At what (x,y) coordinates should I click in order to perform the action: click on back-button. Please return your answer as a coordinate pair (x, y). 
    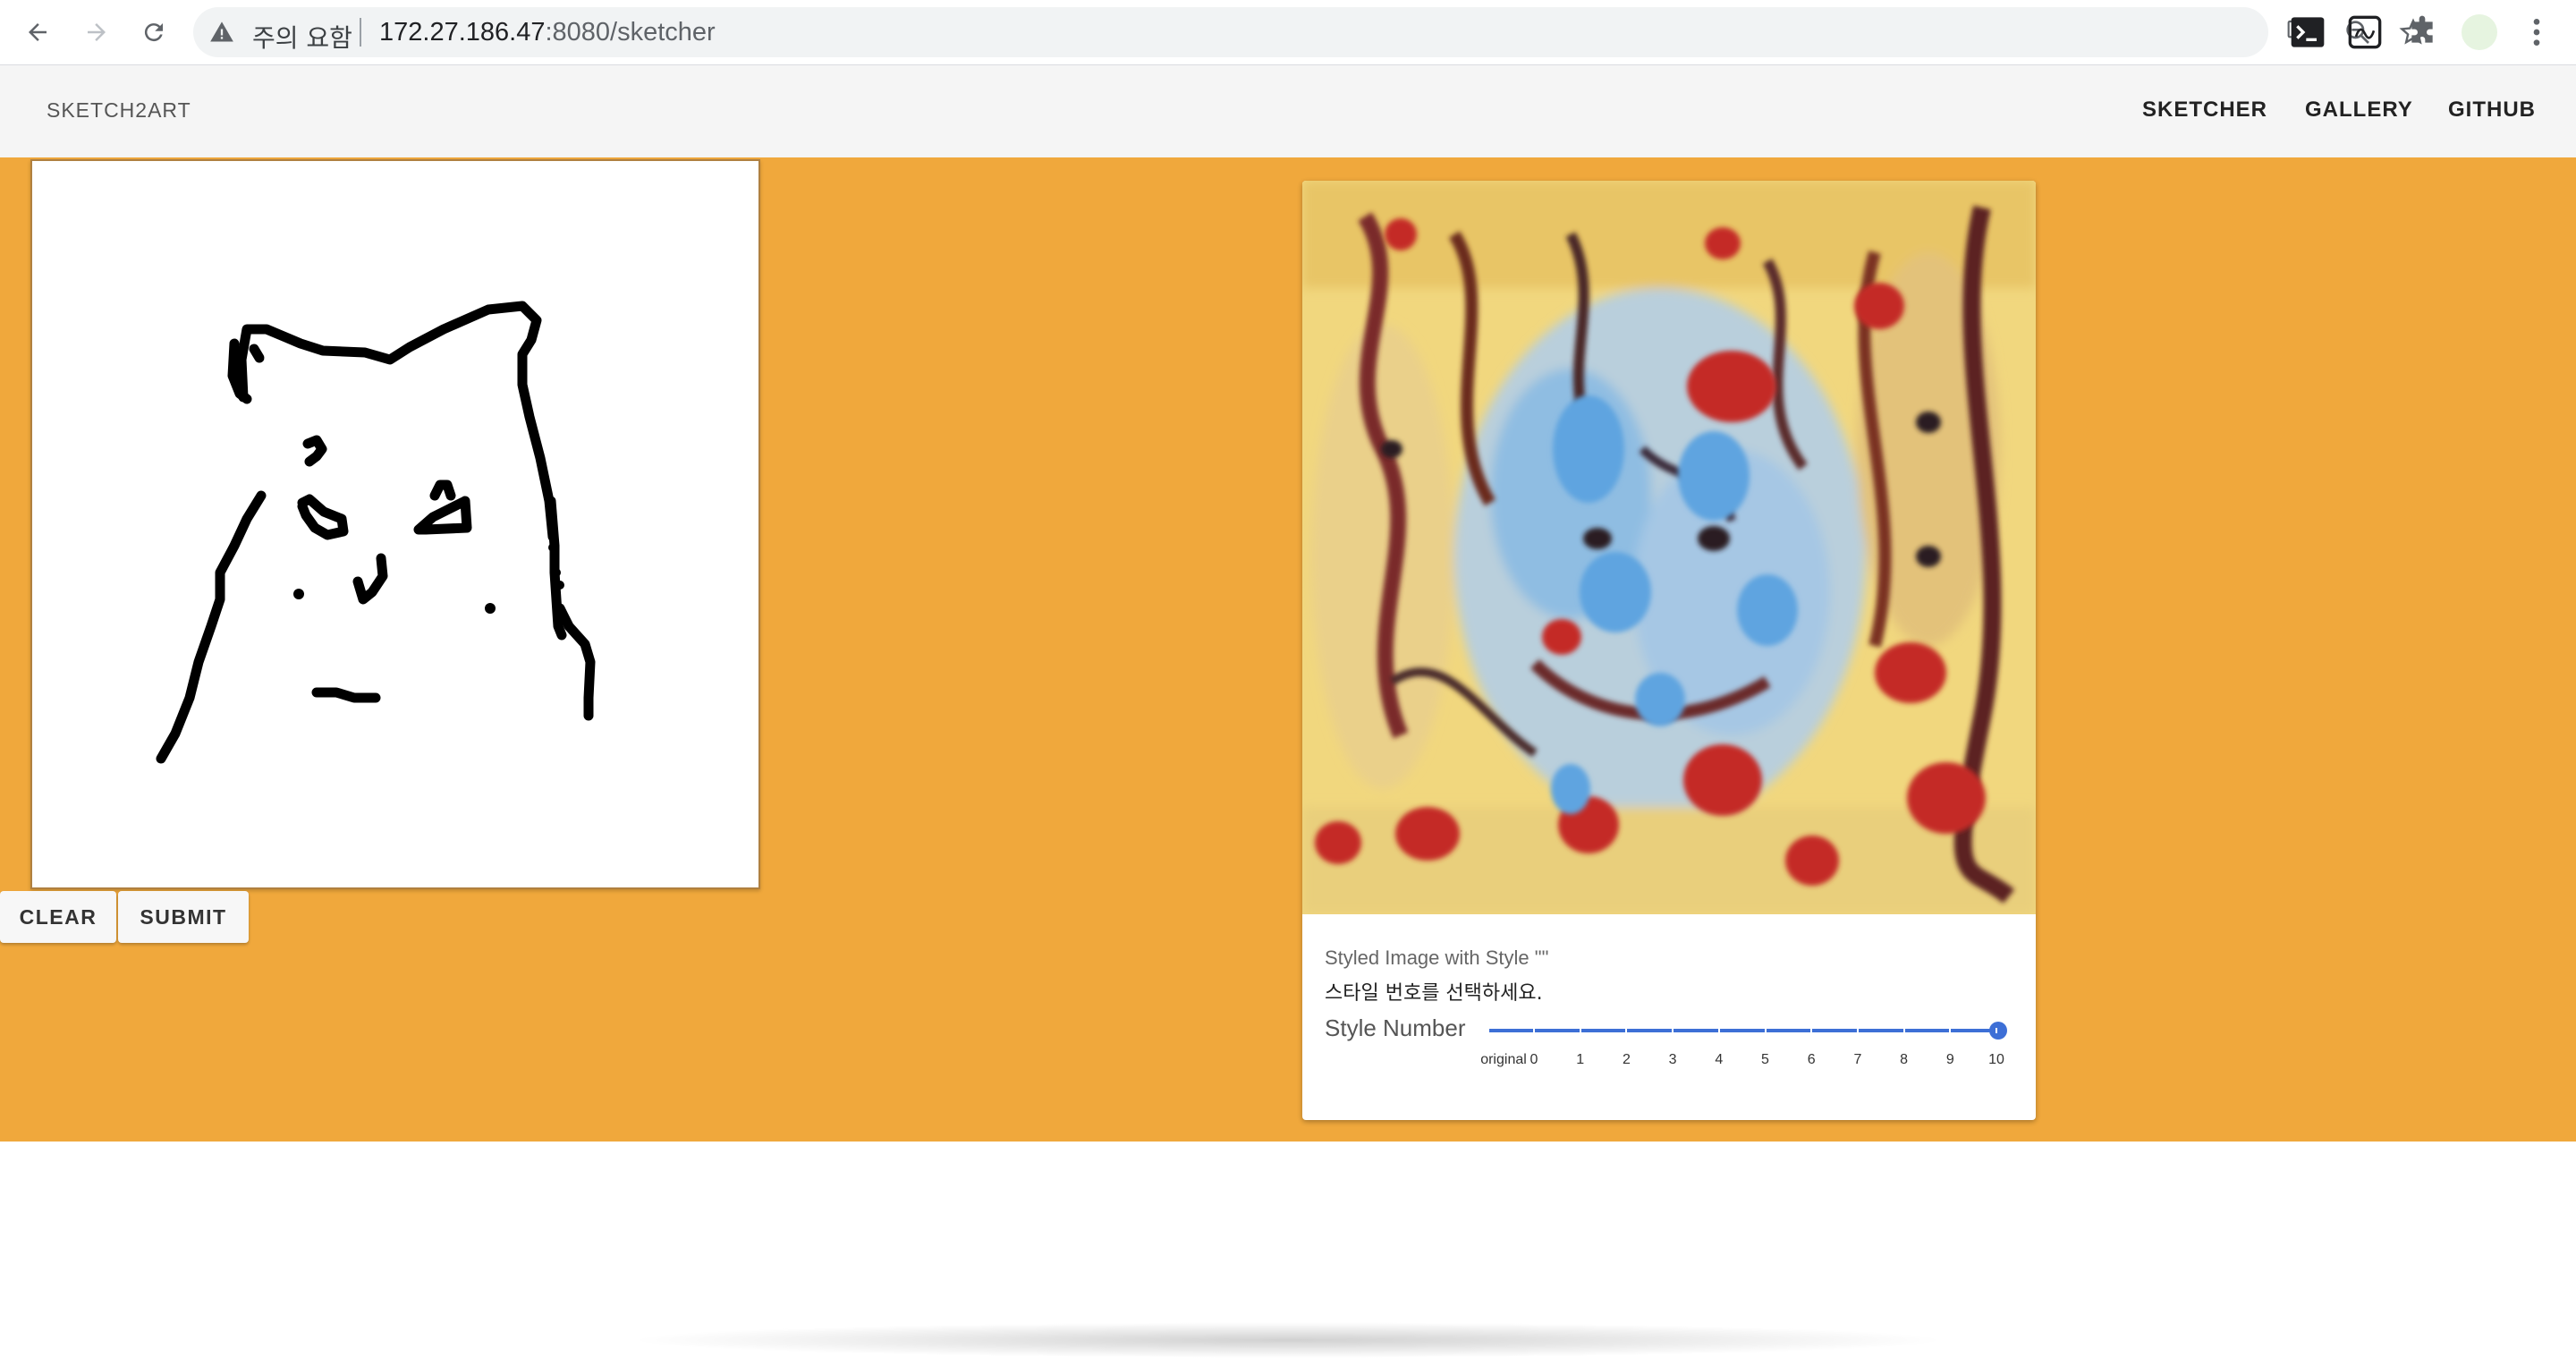
    Looking at the image, I should click on (37, 32).